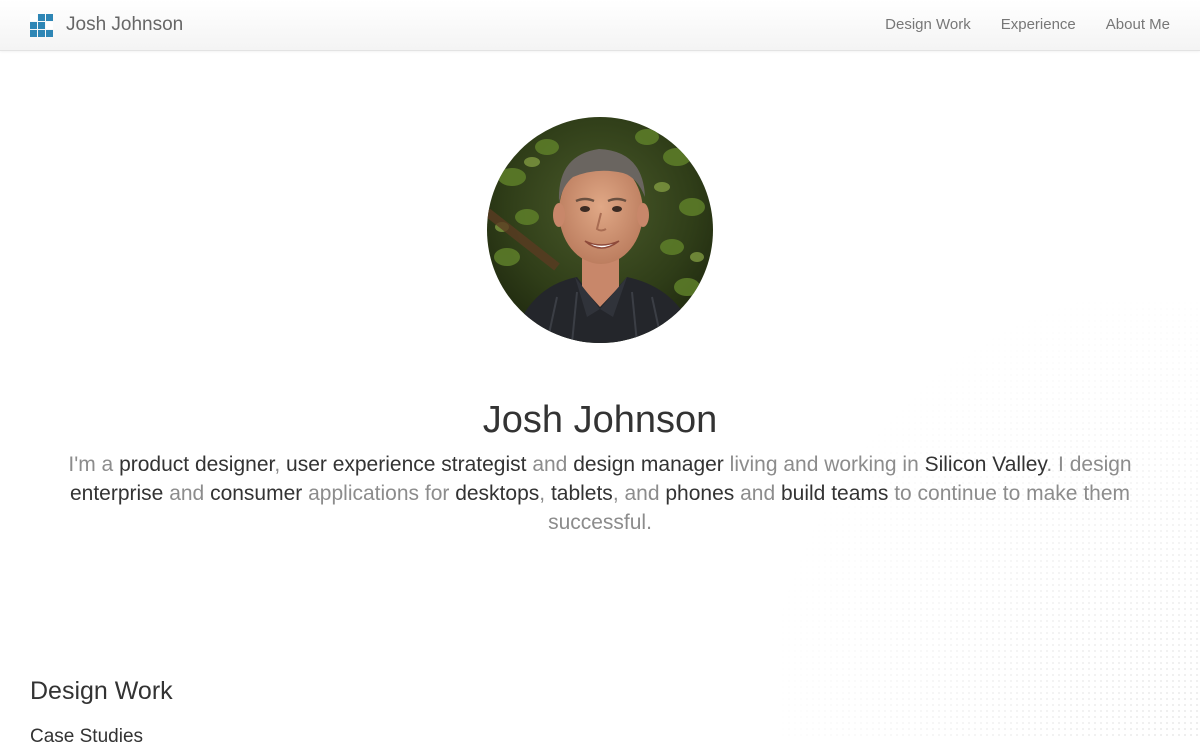 This screenshot has height=750, width=1200. I want to click on brand-name: Josh Johnson, so click(125, 24).